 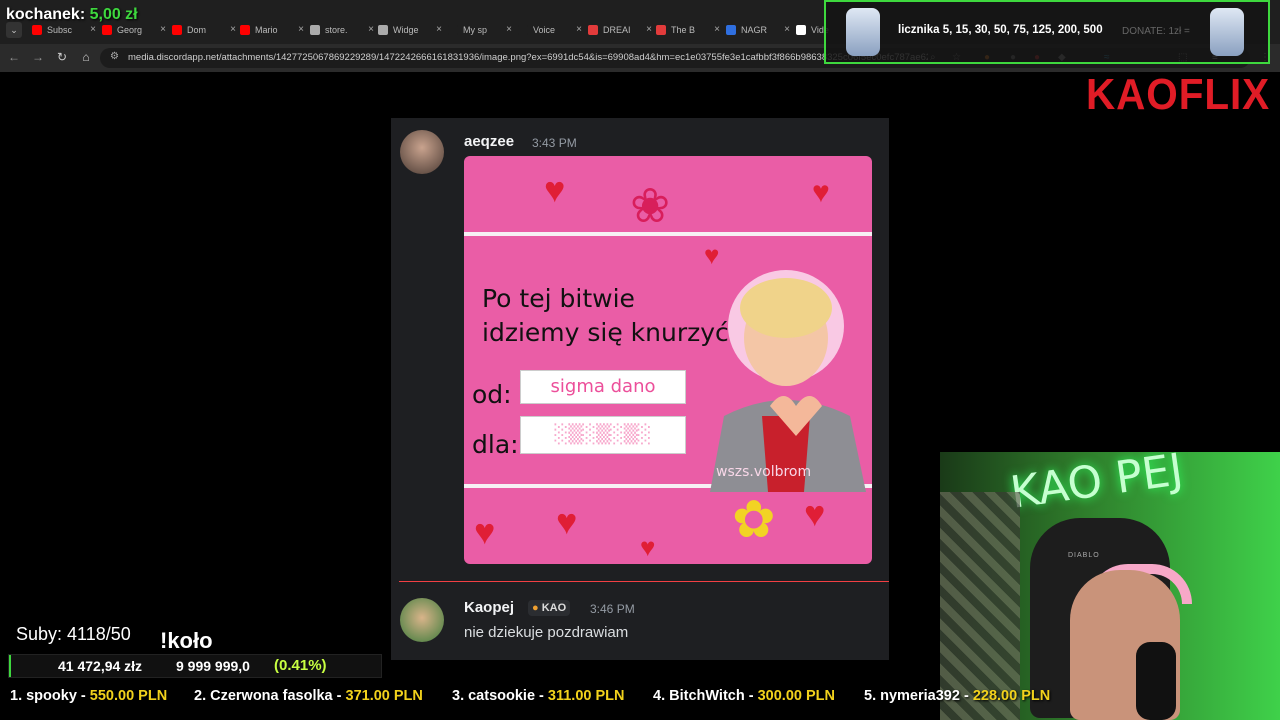 I want to click on meme-od-field: sigma dano, so click(x=603, y=387).